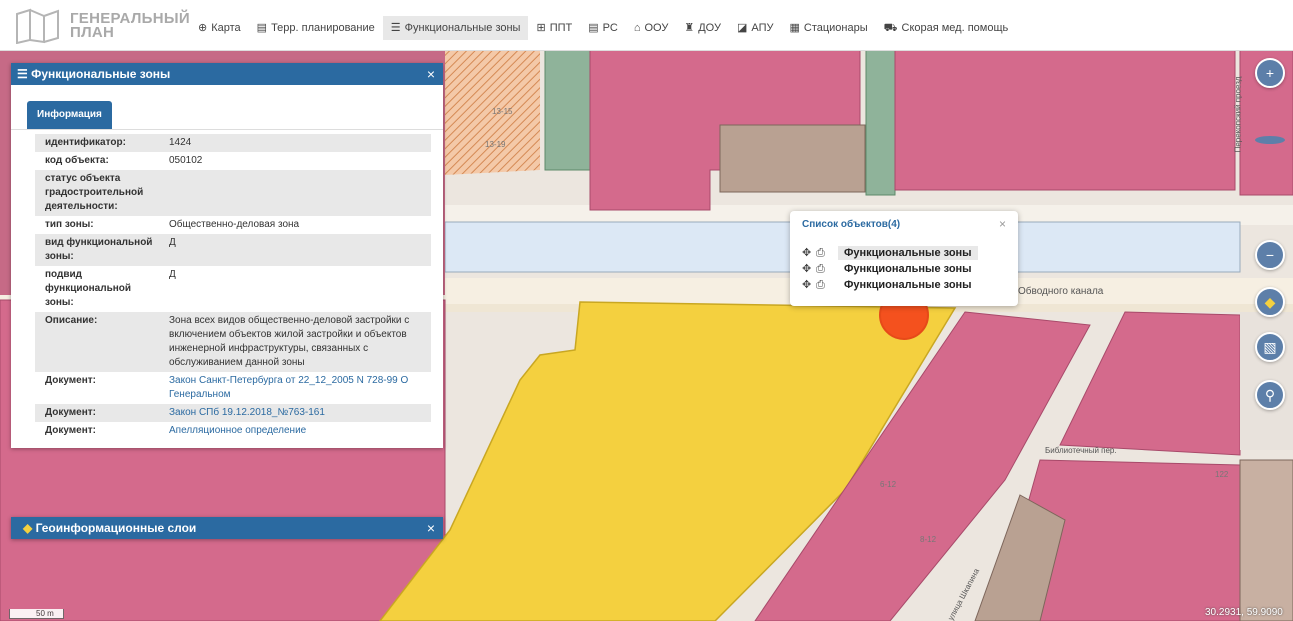  Describe the element at coordinates (88, 288) in the screenshot. I see `attribute-key: подвид функциональной зоны:` at that location.